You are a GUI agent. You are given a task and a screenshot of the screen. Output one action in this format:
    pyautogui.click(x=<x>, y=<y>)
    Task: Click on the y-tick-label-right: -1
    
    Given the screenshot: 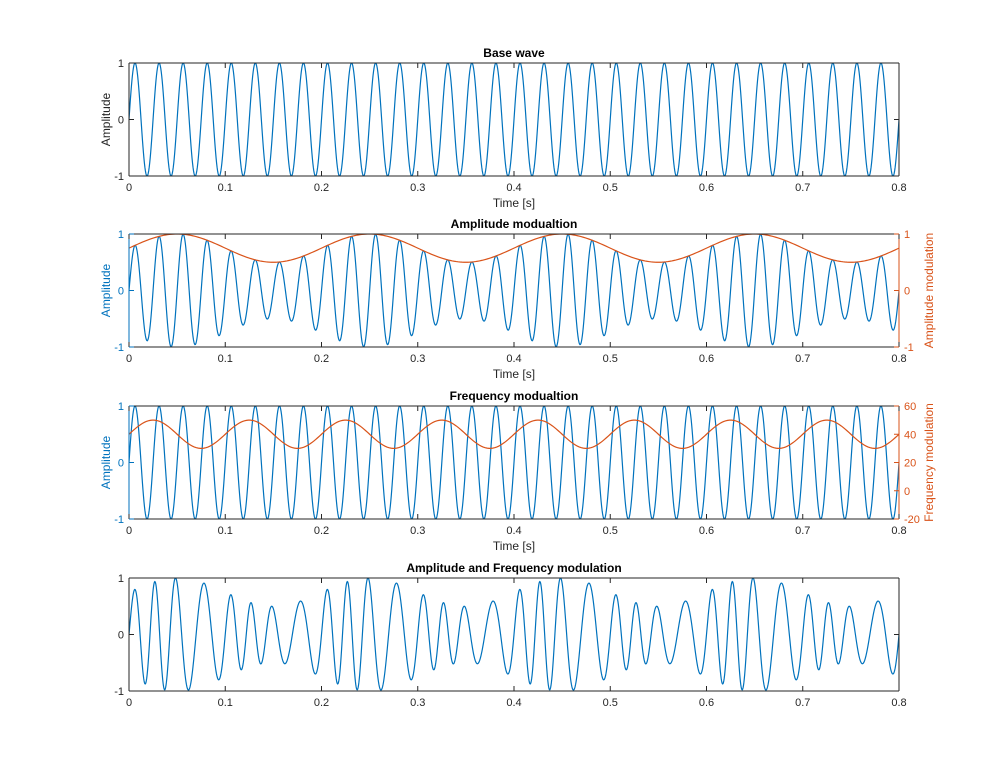 What is the action you would take?
    pyautogui.click(x=909, y=348)
    